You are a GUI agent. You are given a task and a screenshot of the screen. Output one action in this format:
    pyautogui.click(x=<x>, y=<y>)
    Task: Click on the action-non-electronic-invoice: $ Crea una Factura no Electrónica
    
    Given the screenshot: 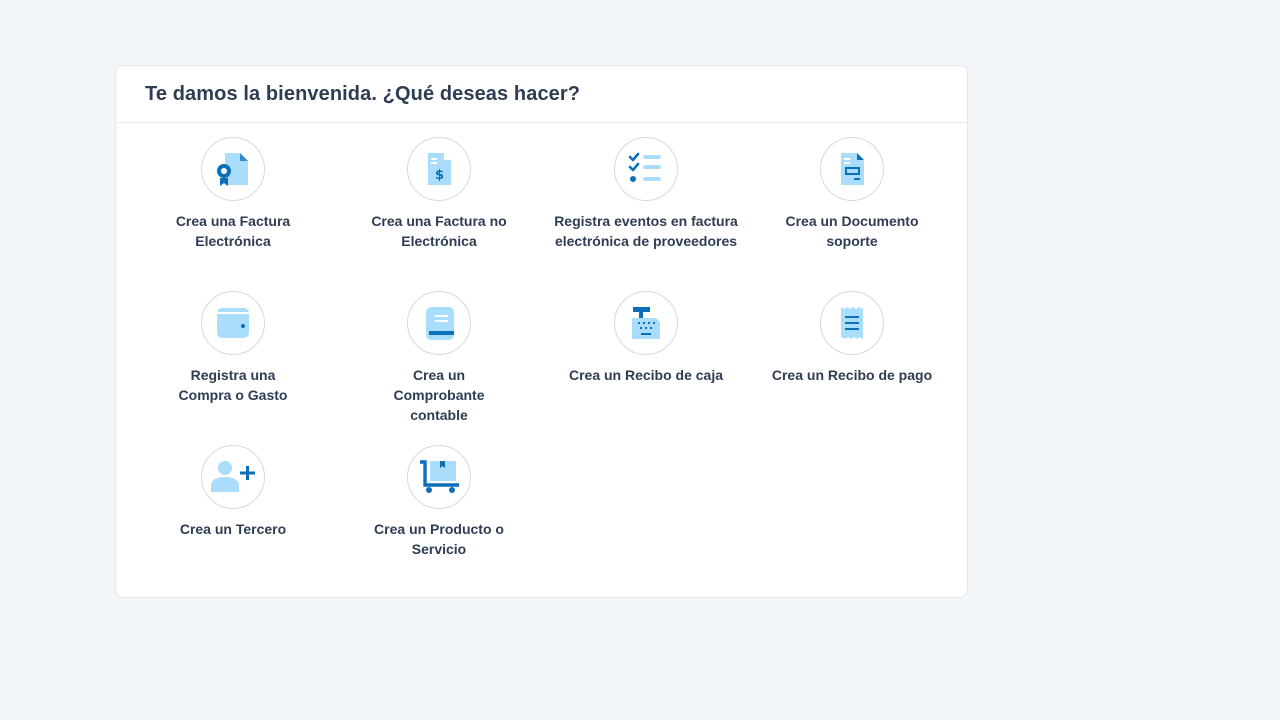 What is the action you would take?
    pyautogui.click(x=439, y=194)
    